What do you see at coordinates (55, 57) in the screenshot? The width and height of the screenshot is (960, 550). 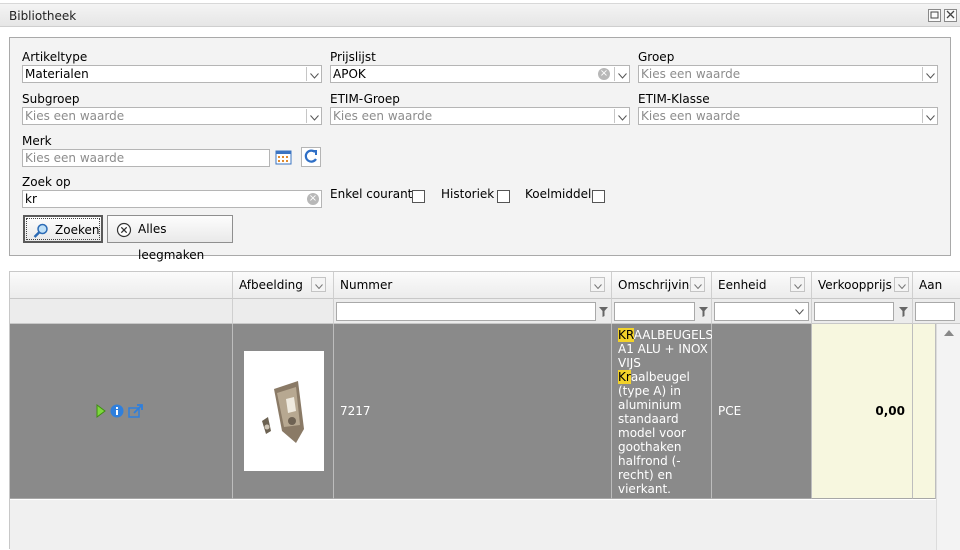 I see `artikeltype-label: Artikeltype` at bounding box center [55, 57].